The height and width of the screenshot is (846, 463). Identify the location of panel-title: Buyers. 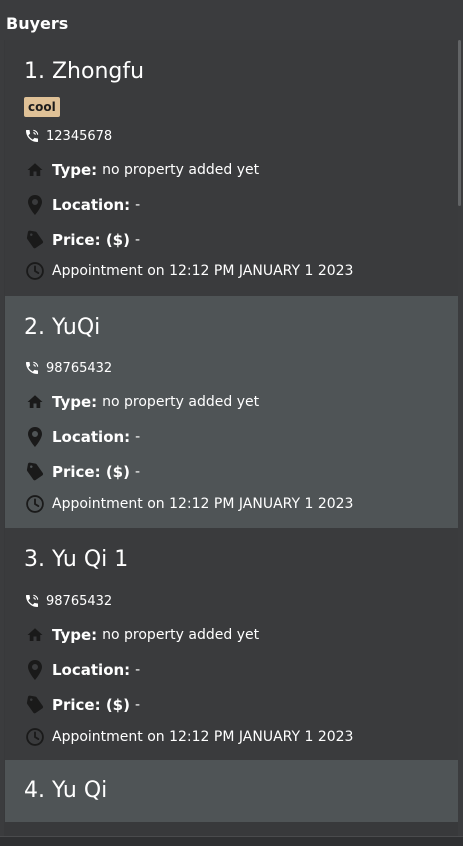
(37, 23).